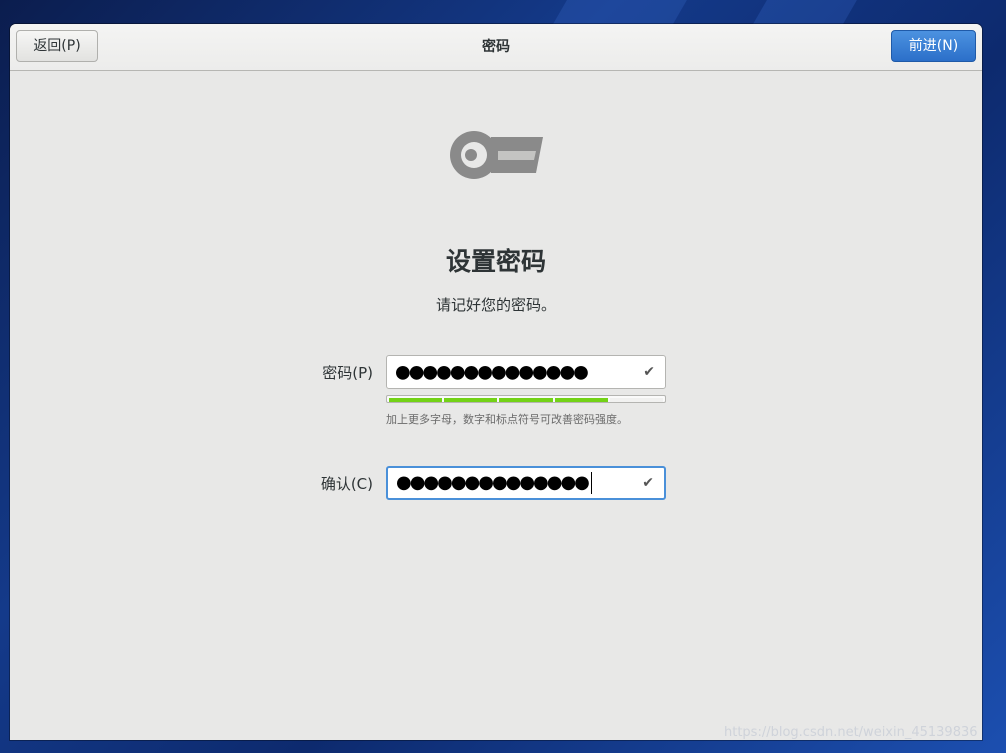 The height and width of the screenshot is (753, 1006). I want to click on main-subtitle: 请记好您的密码。, so click(495, 305).